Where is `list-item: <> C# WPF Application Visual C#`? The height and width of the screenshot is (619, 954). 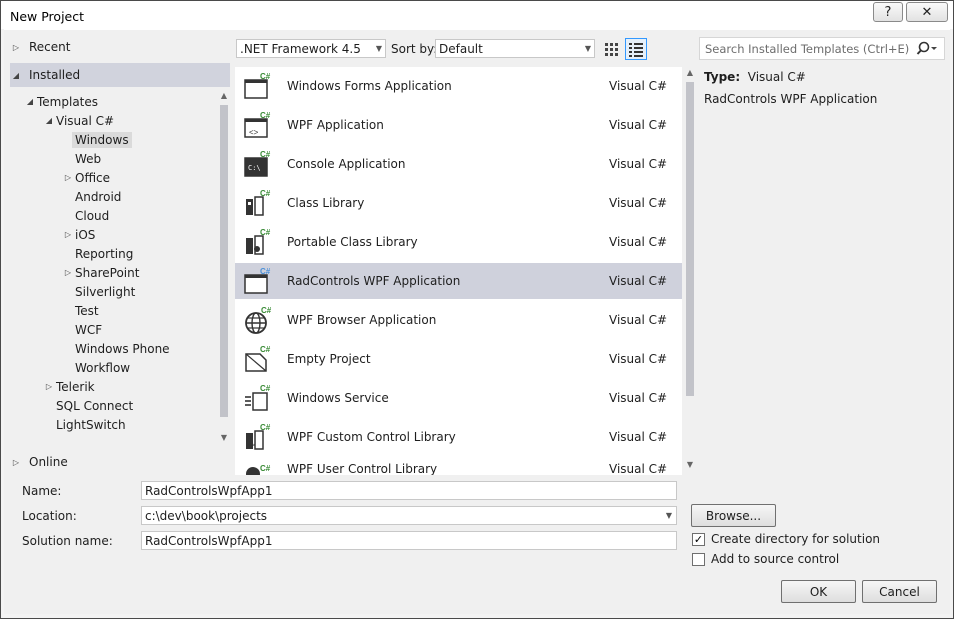
list-item: <> C# WPF Application Visual C# is located at coordinates (458, 125).